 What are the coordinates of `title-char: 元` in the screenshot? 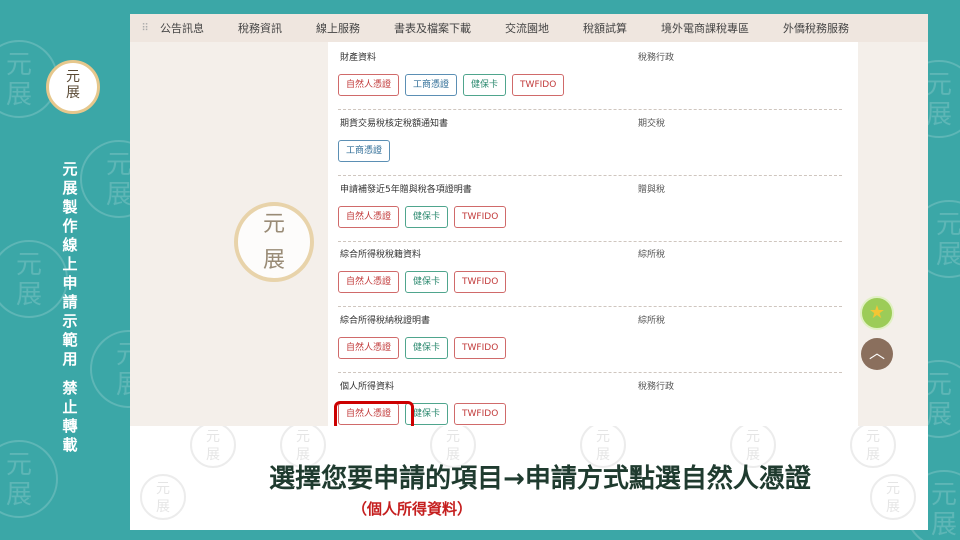 It's located at (70, 169).